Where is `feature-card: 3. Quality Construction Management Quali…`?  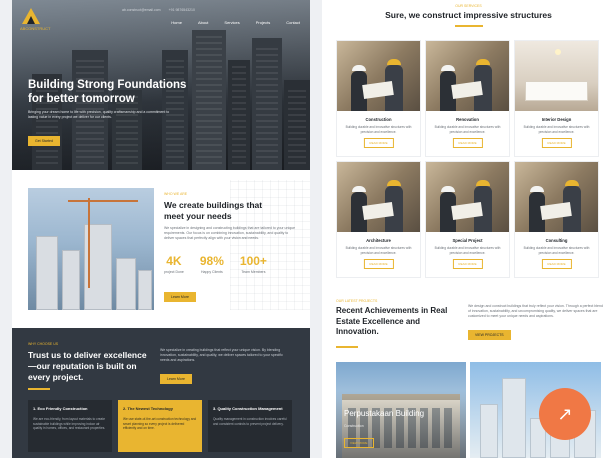
feature-card: 3. Quality Construction Management Quali… is located at coordinates (250, 426).